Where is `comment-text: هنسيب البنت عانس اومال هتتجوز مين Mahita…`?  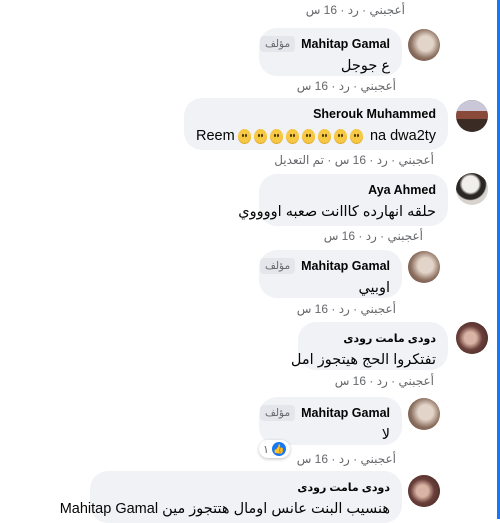 comment-text: هنسيب البنت عانس اومال هتتجوز مين Mahita… is located at coordinates (224, 509).